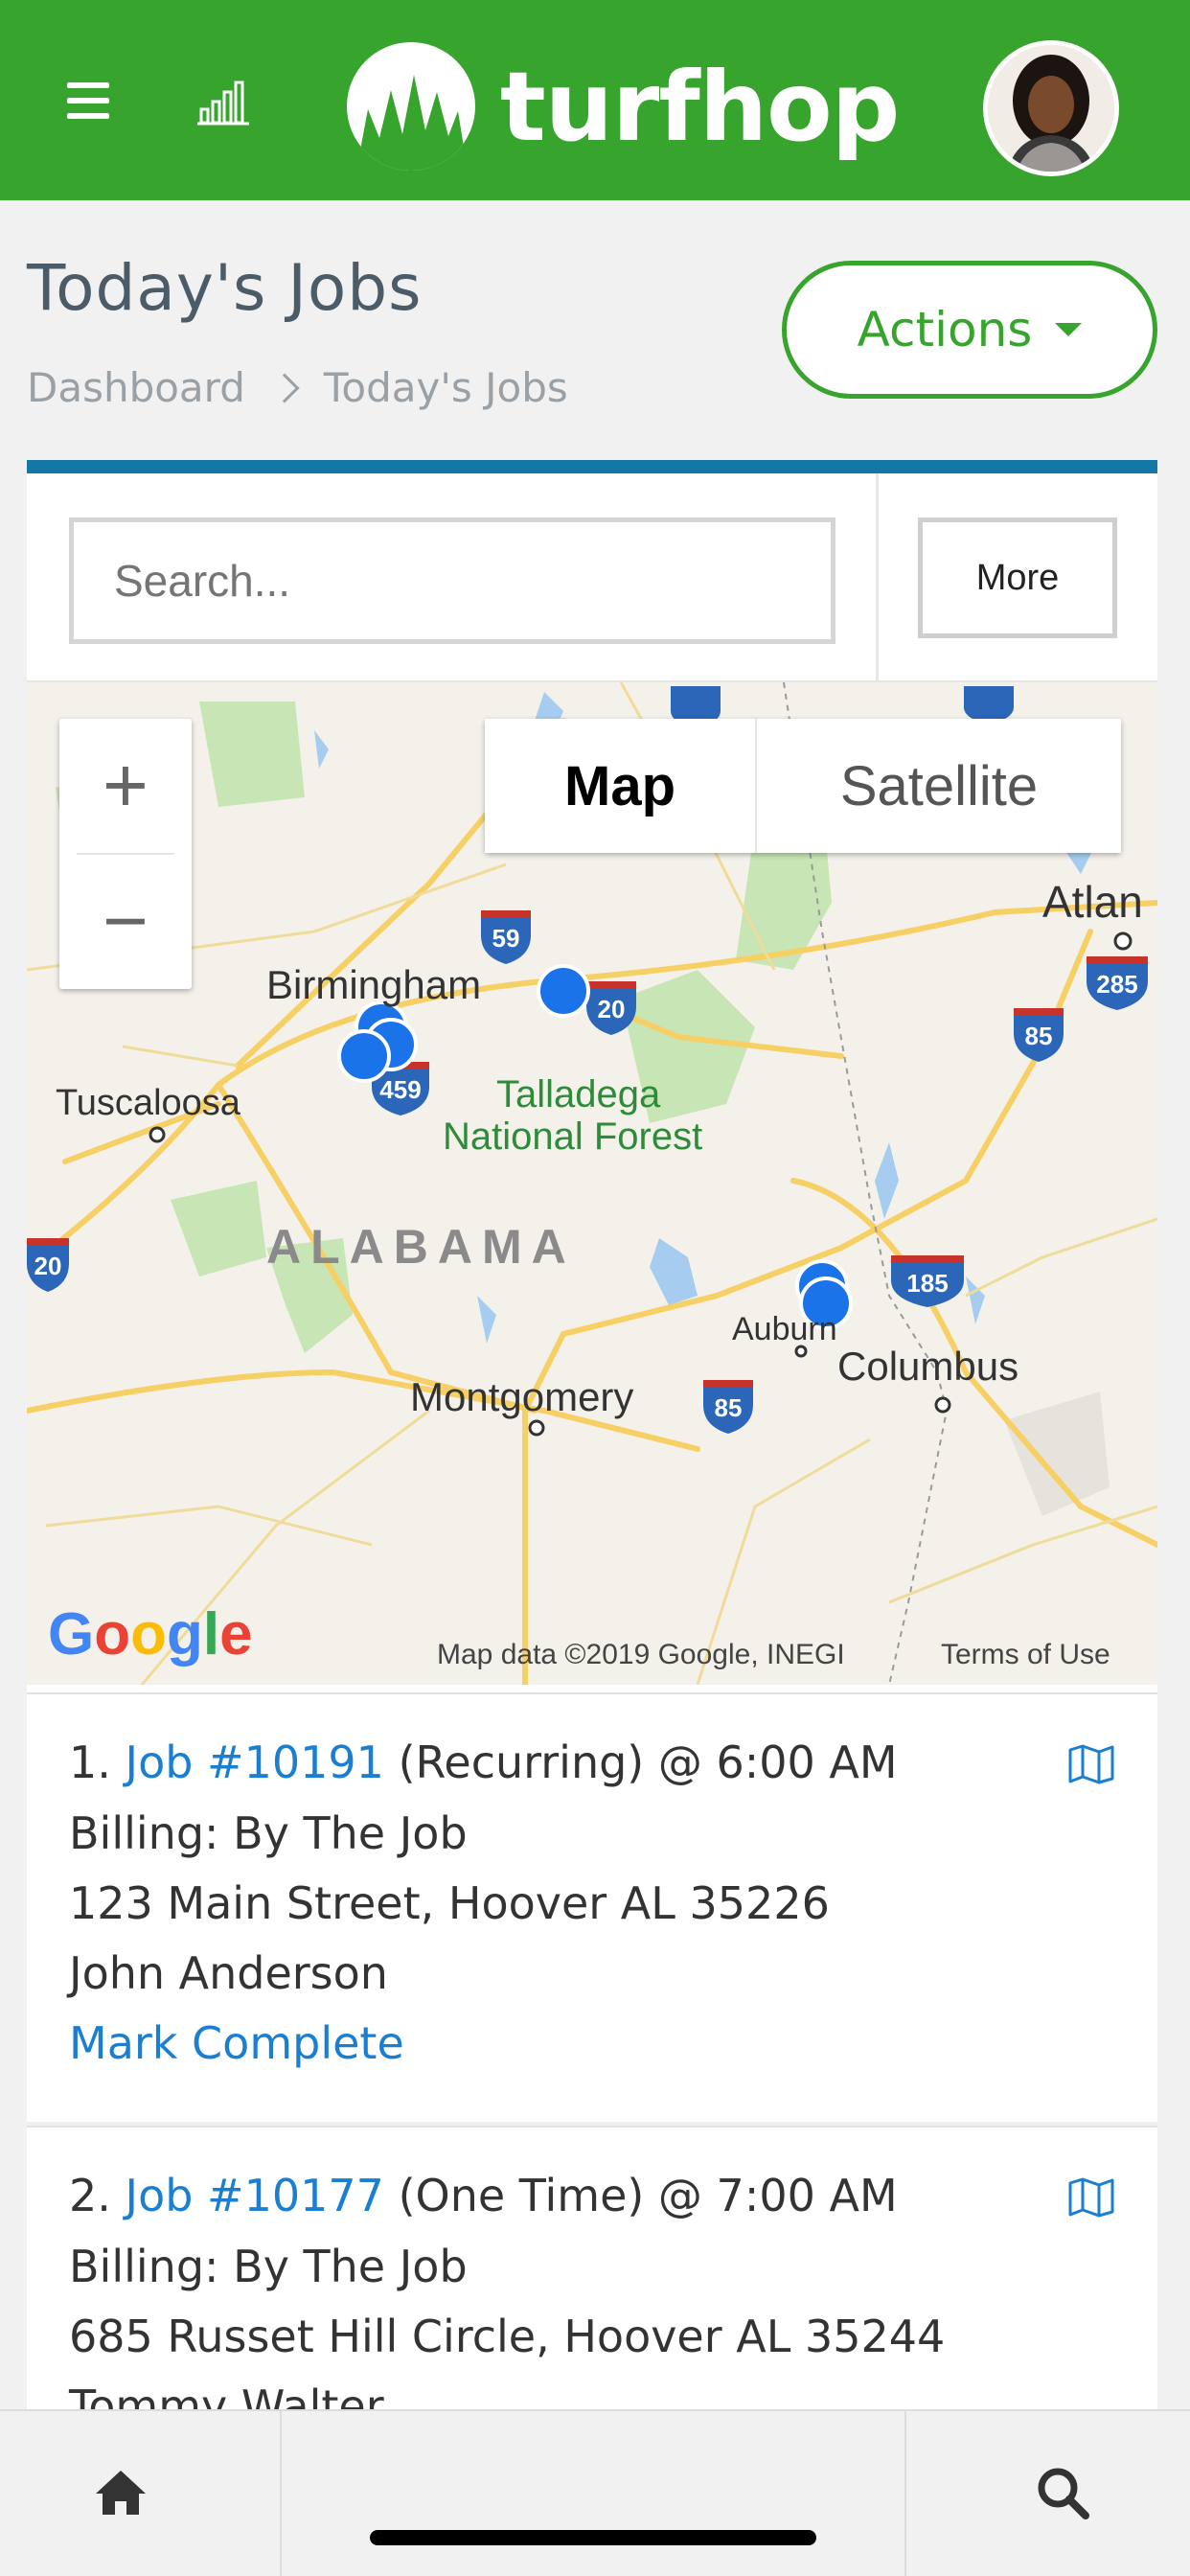 This screenshot has height=2576, width=1190. I want to click on home-indicator, so click(593, 2537).